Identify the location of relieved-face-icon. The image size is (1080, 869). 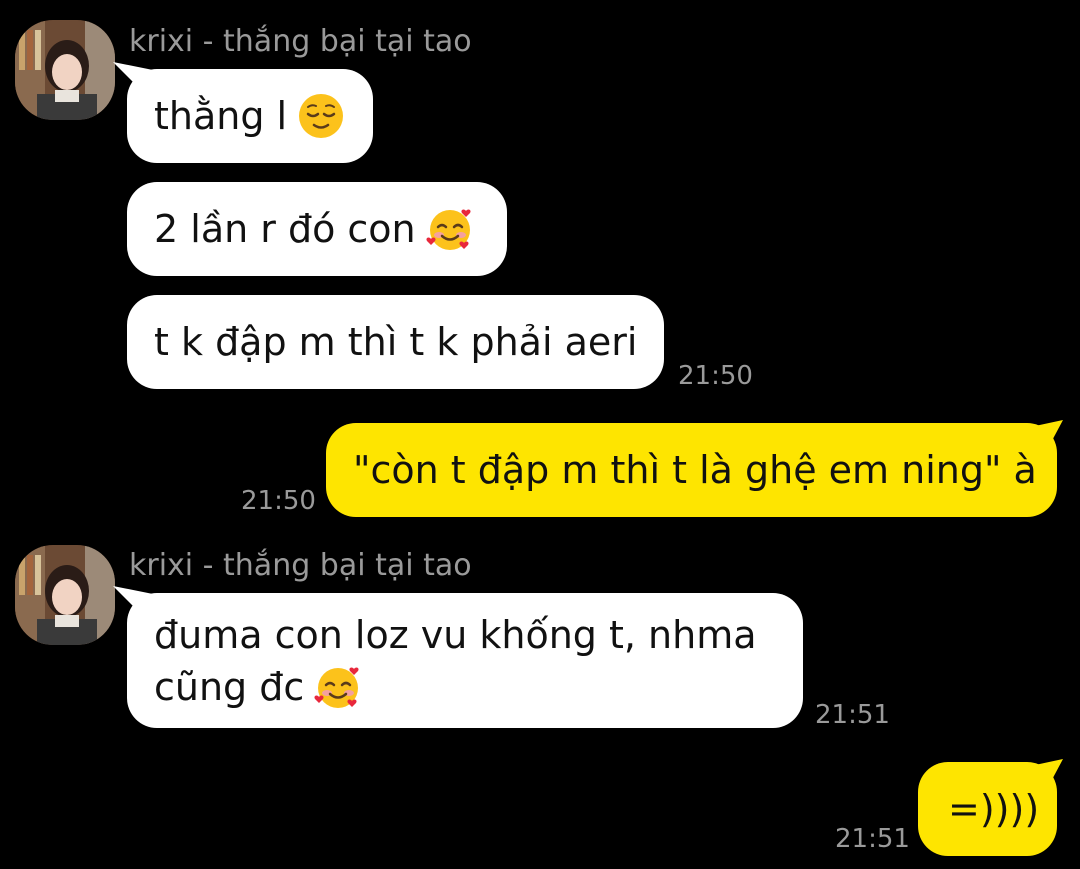
(321, 116).